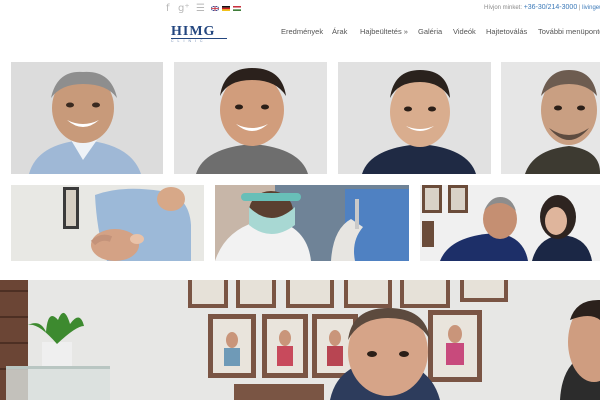 This screenshot has width=600, height=400. I want to click on nav-item-hajbeultetes: Hajbeültetés », so click(384, 31).